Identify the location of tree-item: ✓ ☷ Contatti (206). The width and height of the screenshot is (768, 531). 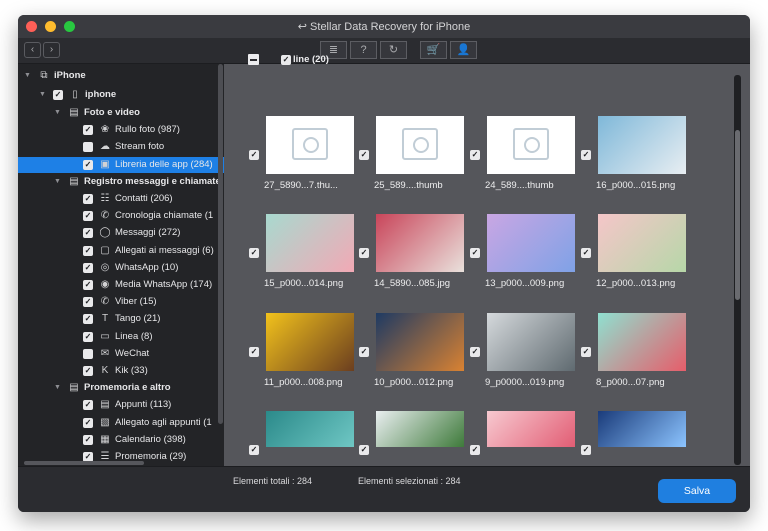
(121, 199).